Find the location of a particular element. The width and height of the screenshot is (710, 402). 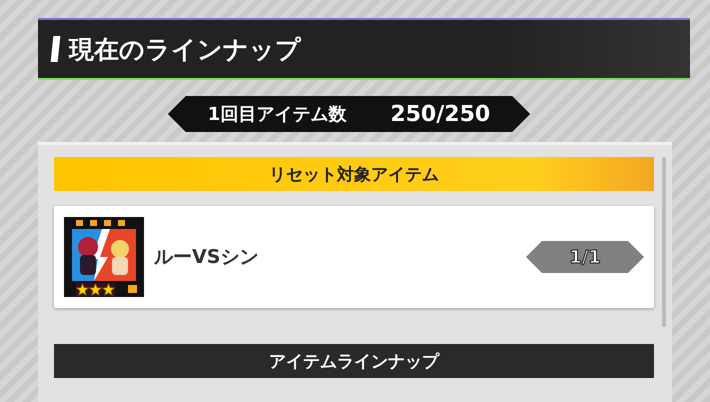

item-count-badge: 1/1 is located at coordinates (585, 257).